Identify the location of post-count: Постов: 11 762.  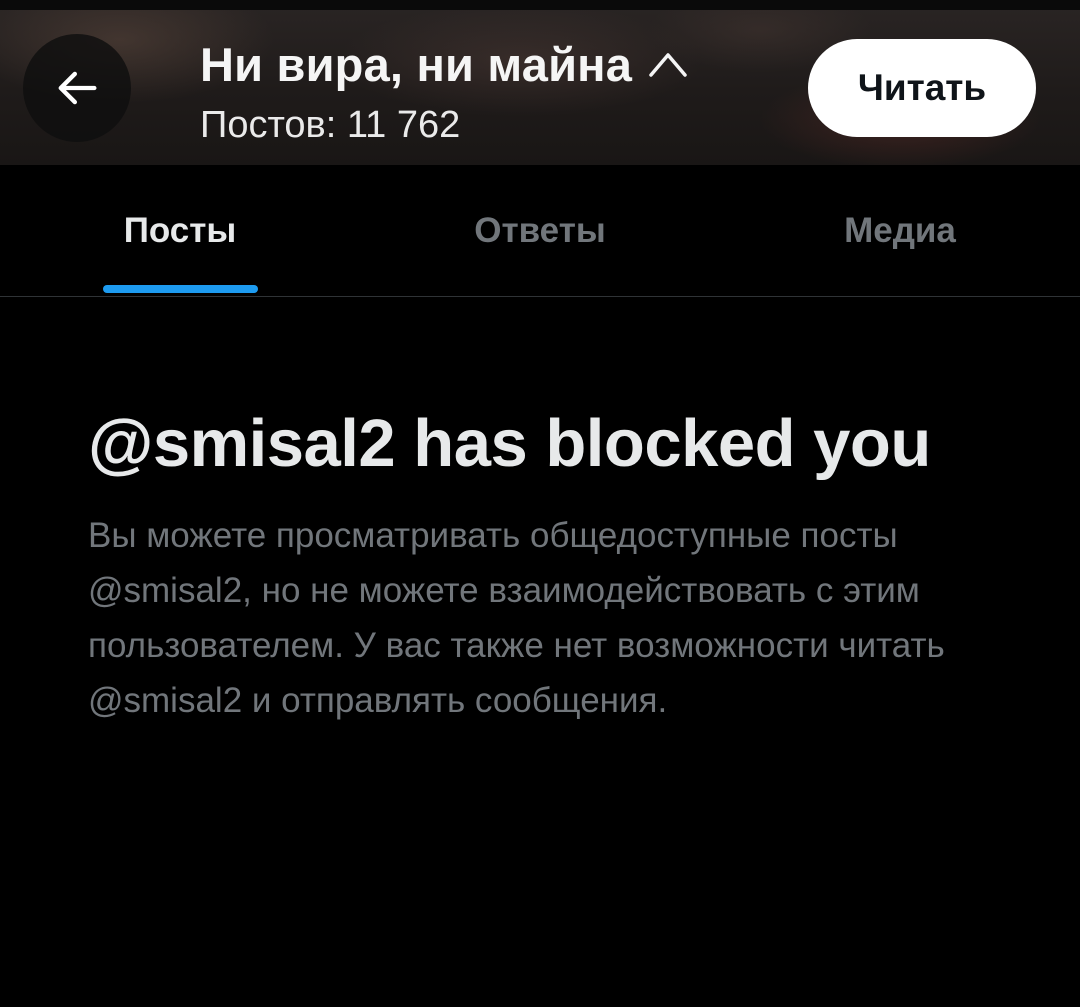
(330, 125).